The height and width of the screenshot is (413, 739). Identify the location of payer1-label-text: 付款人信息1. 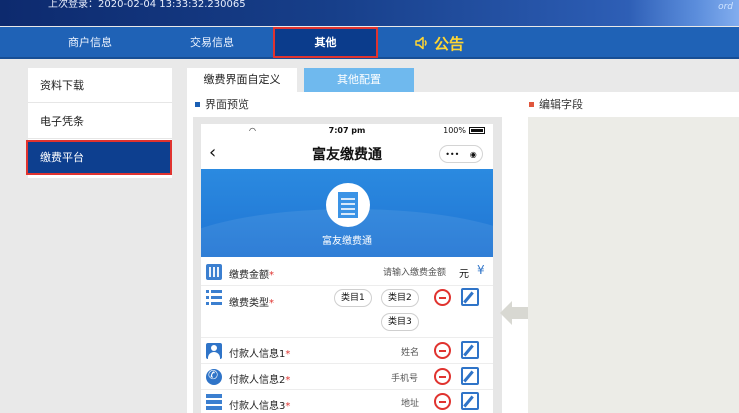
(257, 354).